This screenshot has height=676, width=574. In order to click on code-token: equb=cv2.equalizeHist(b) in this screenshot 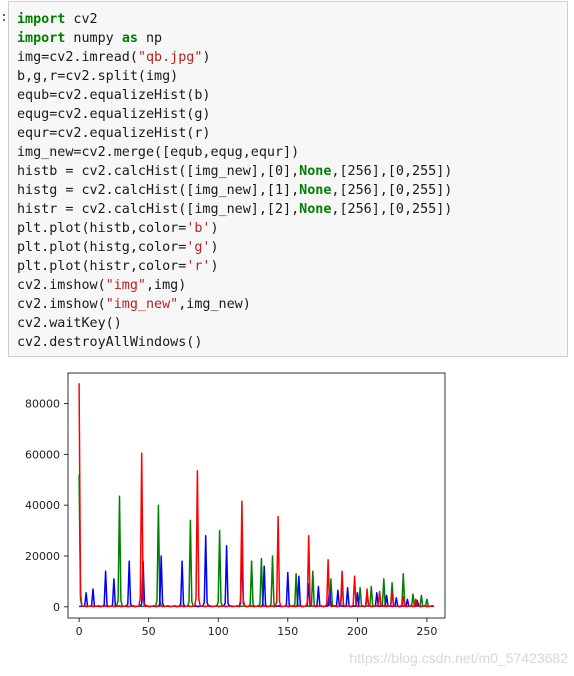, I will do `click(114, 95)`.